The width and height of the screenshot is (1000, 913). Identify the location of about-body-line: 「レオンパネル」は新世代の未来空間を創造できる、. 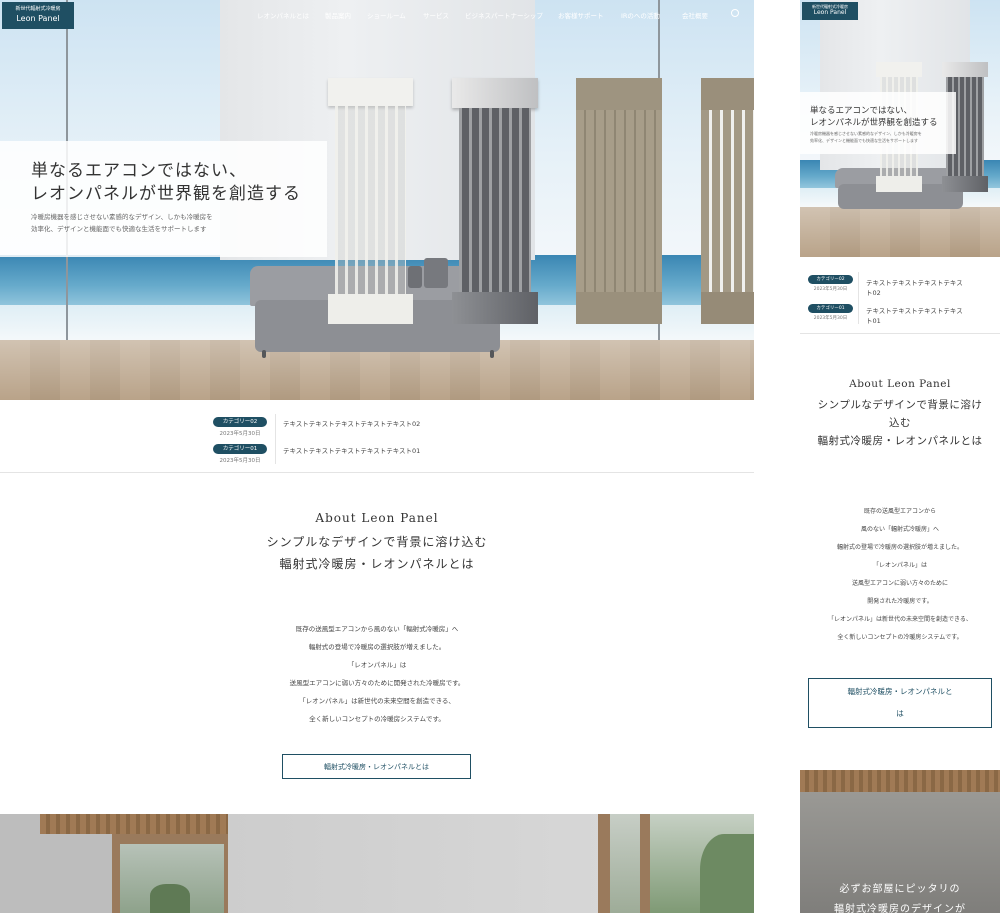
(377, 701).